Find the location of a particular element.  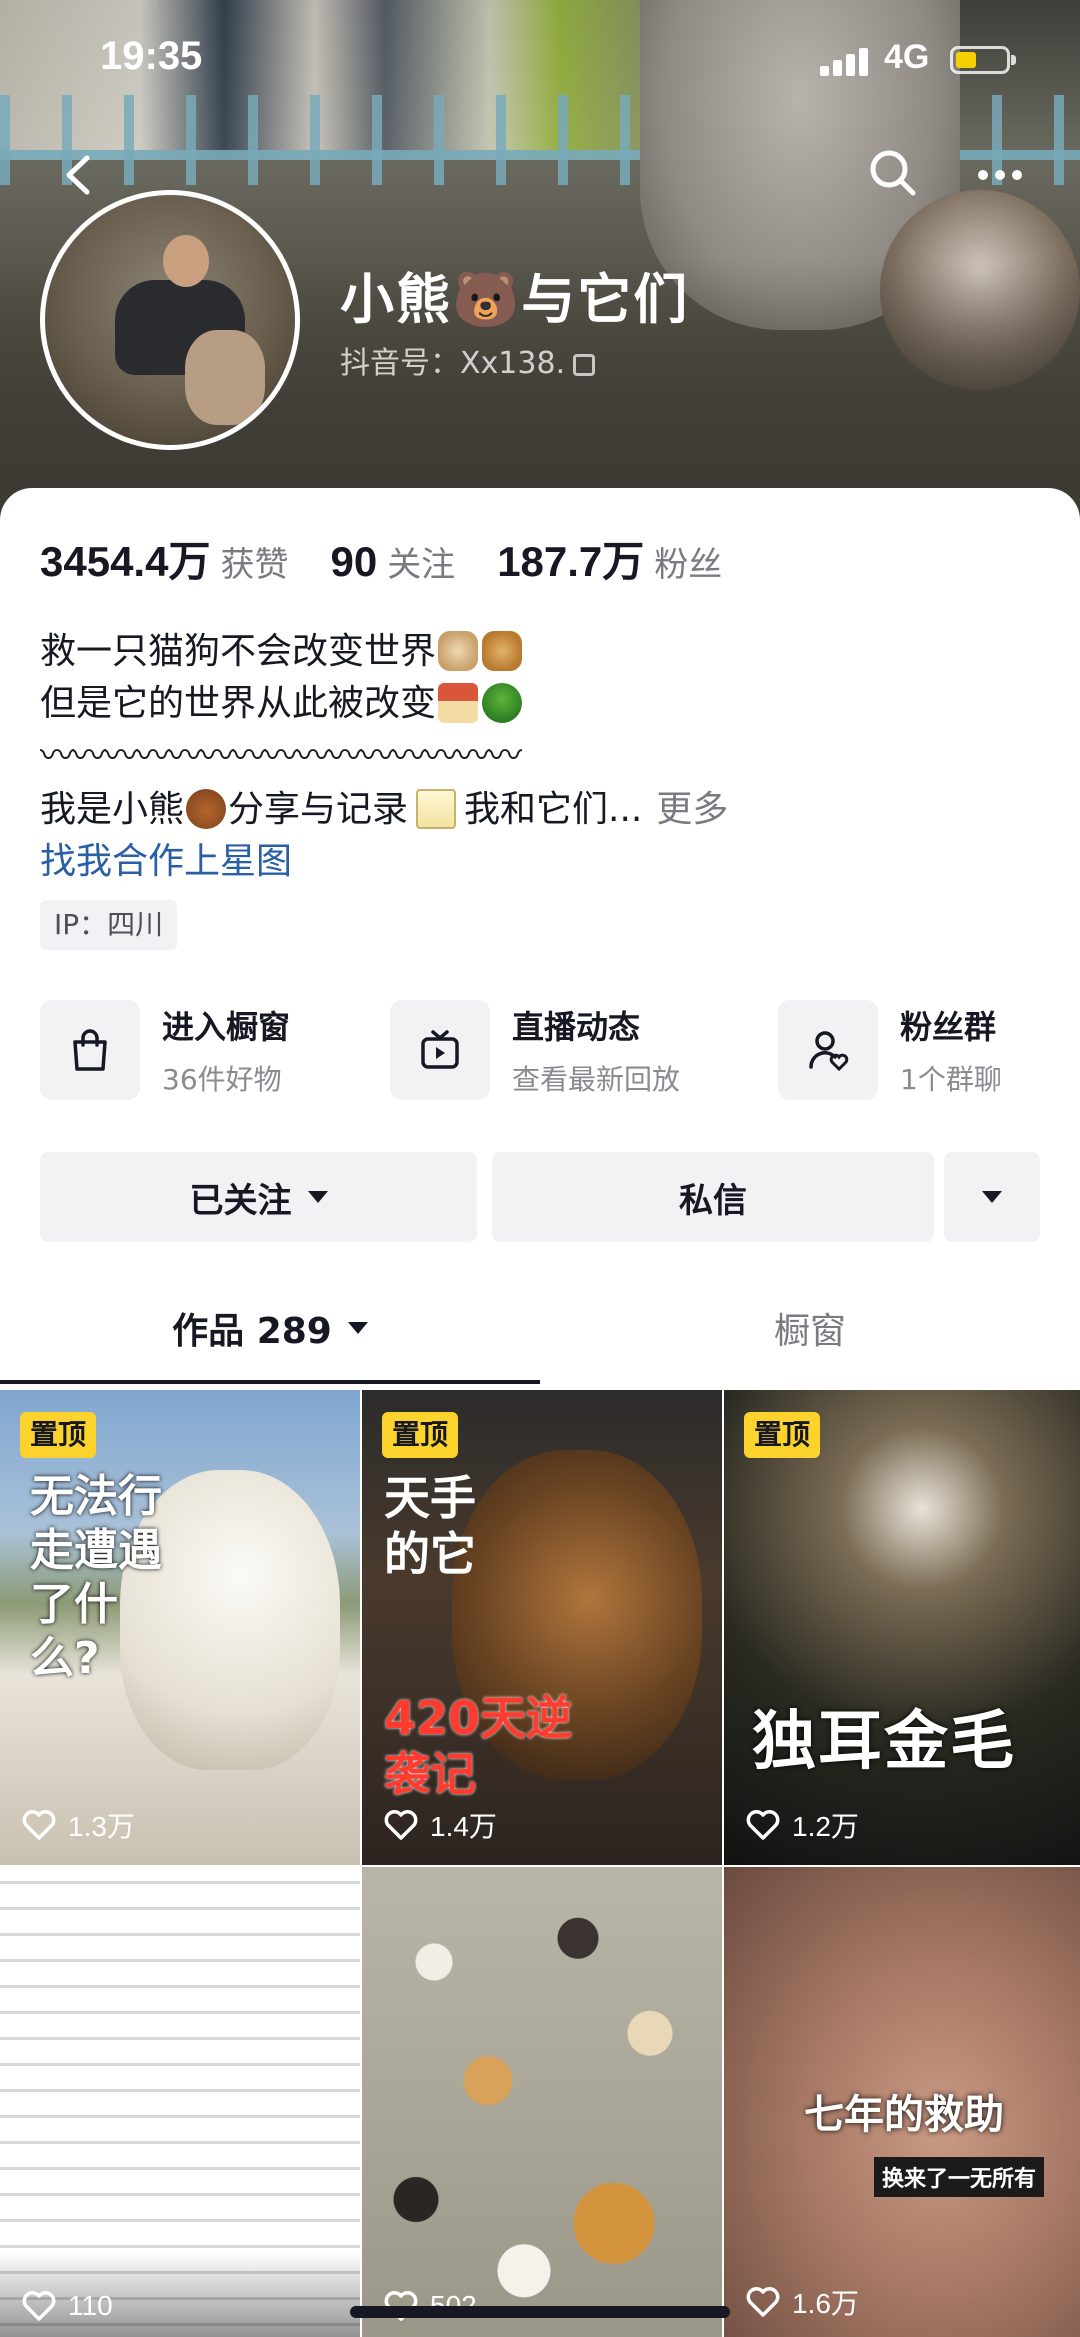

service-fan-sub: 1个群聊 is located at coordinates (951, 1079).